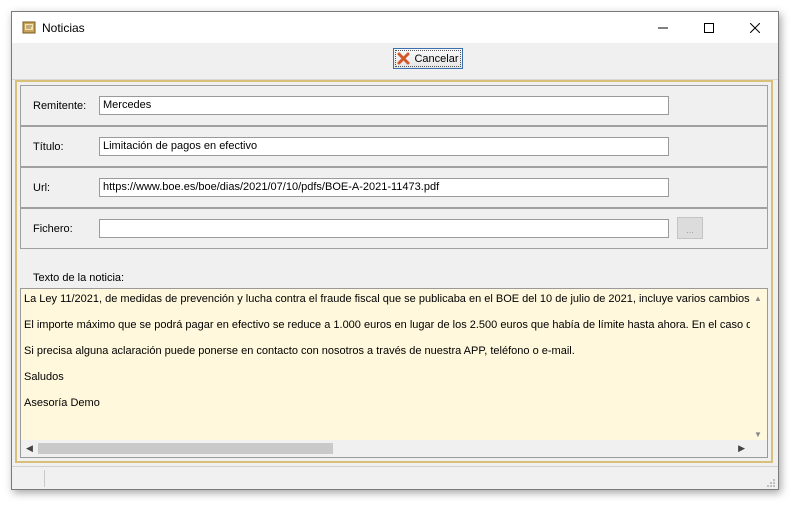 This screenshot has width=797, height=507. I want to click on vertical-scrollbar: ▲ ▼, so click(758, 365).